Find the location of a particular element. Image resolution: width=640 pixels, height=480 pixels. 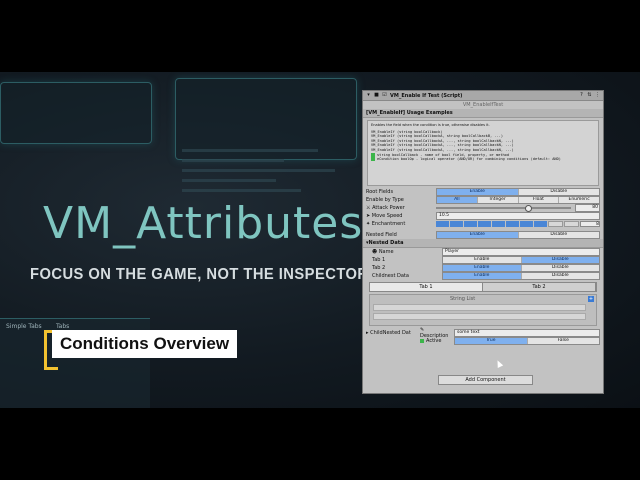

move-speed-label: ➤ Move Speed is located at coordinates (401, 216).